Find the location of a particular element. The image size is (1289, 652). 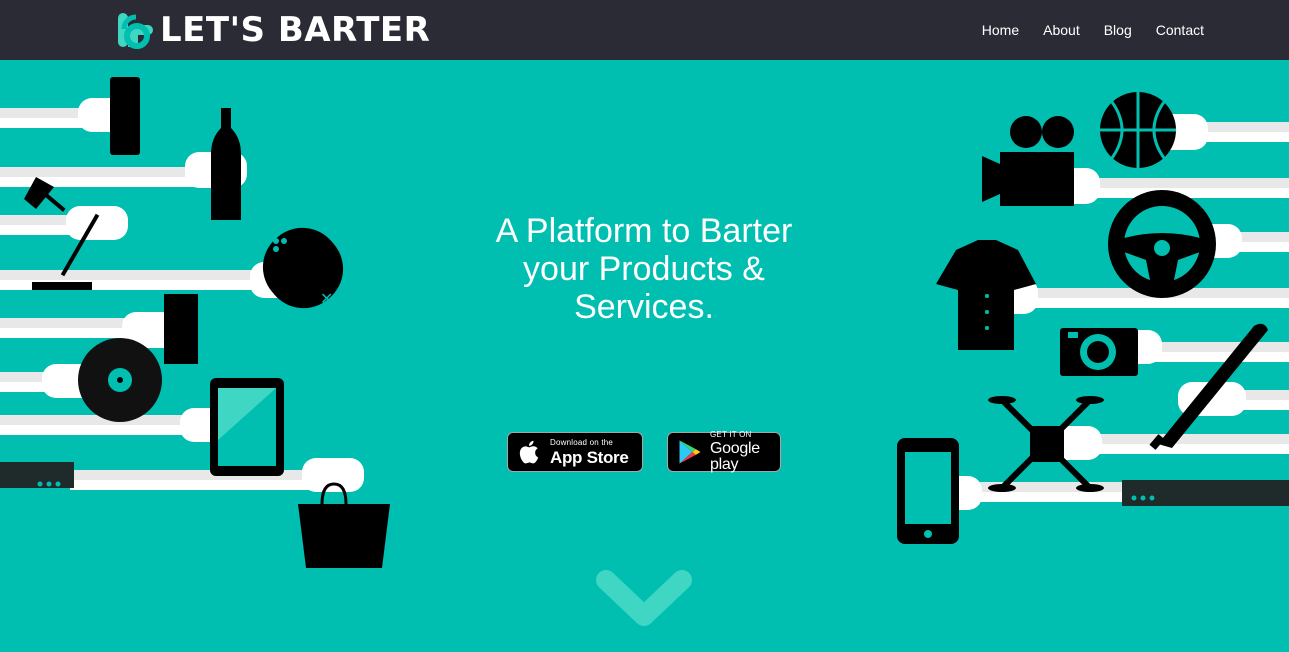

google-play-text: GET IT ON Google play is located at coordinates (745, 452).